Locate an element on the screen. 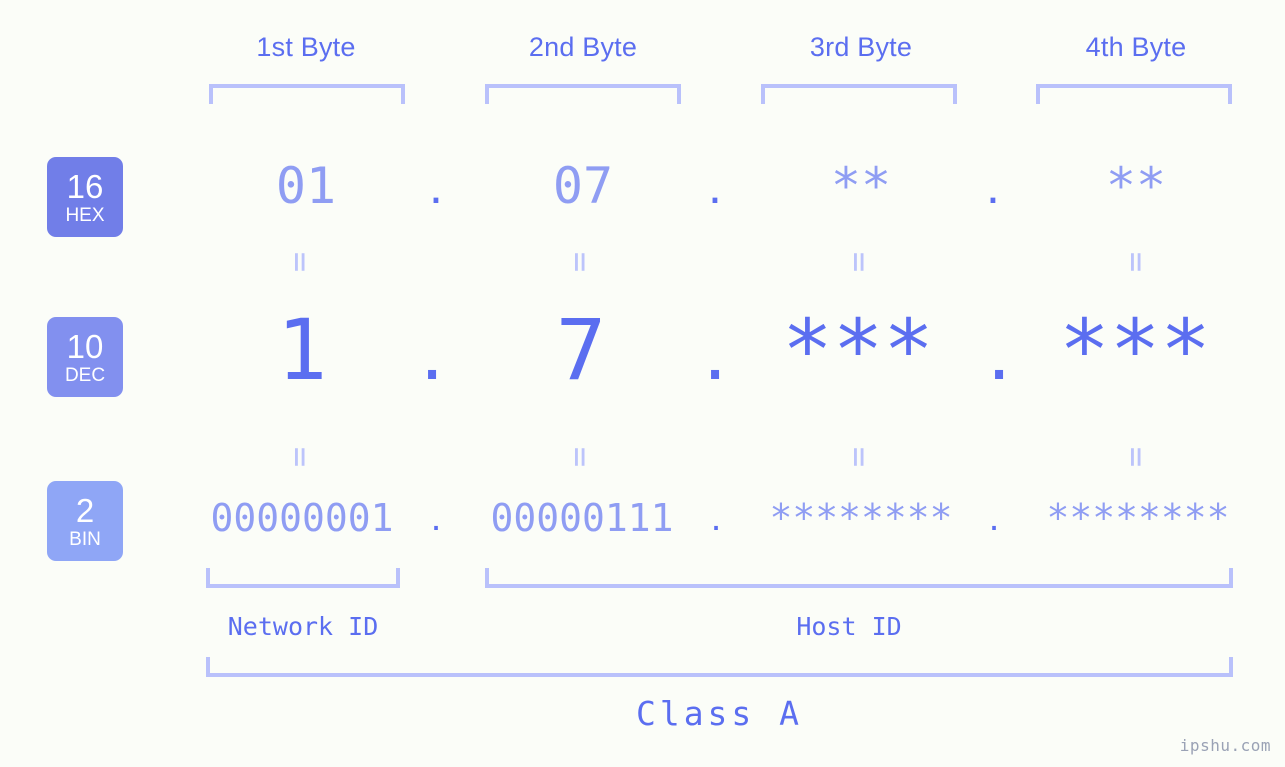  class-bracket is located at coordinates (719, 667).